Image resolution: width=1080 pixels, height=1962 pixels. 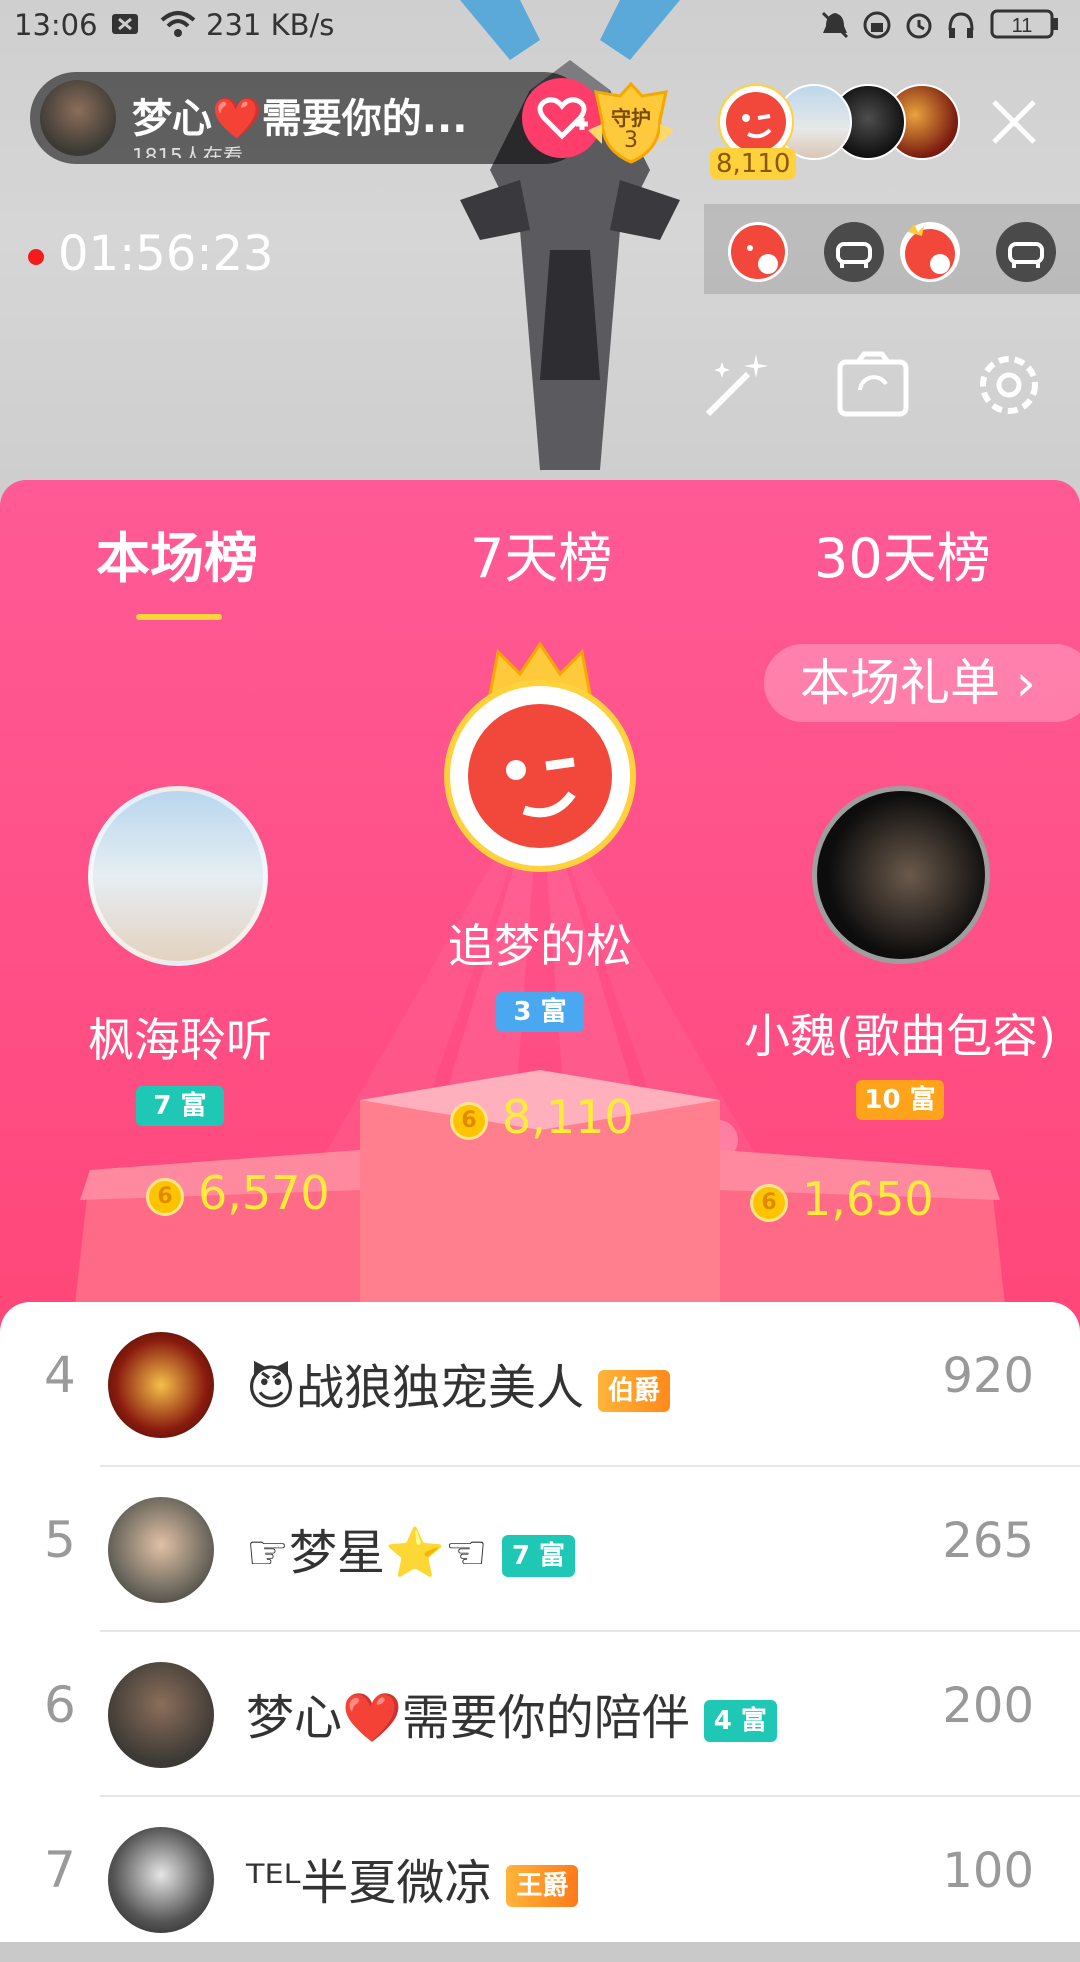 What do you see at coordinates (60, 1870) in the screenshot?
I see `rank-number: 7` at bounding box center [60, 1870].